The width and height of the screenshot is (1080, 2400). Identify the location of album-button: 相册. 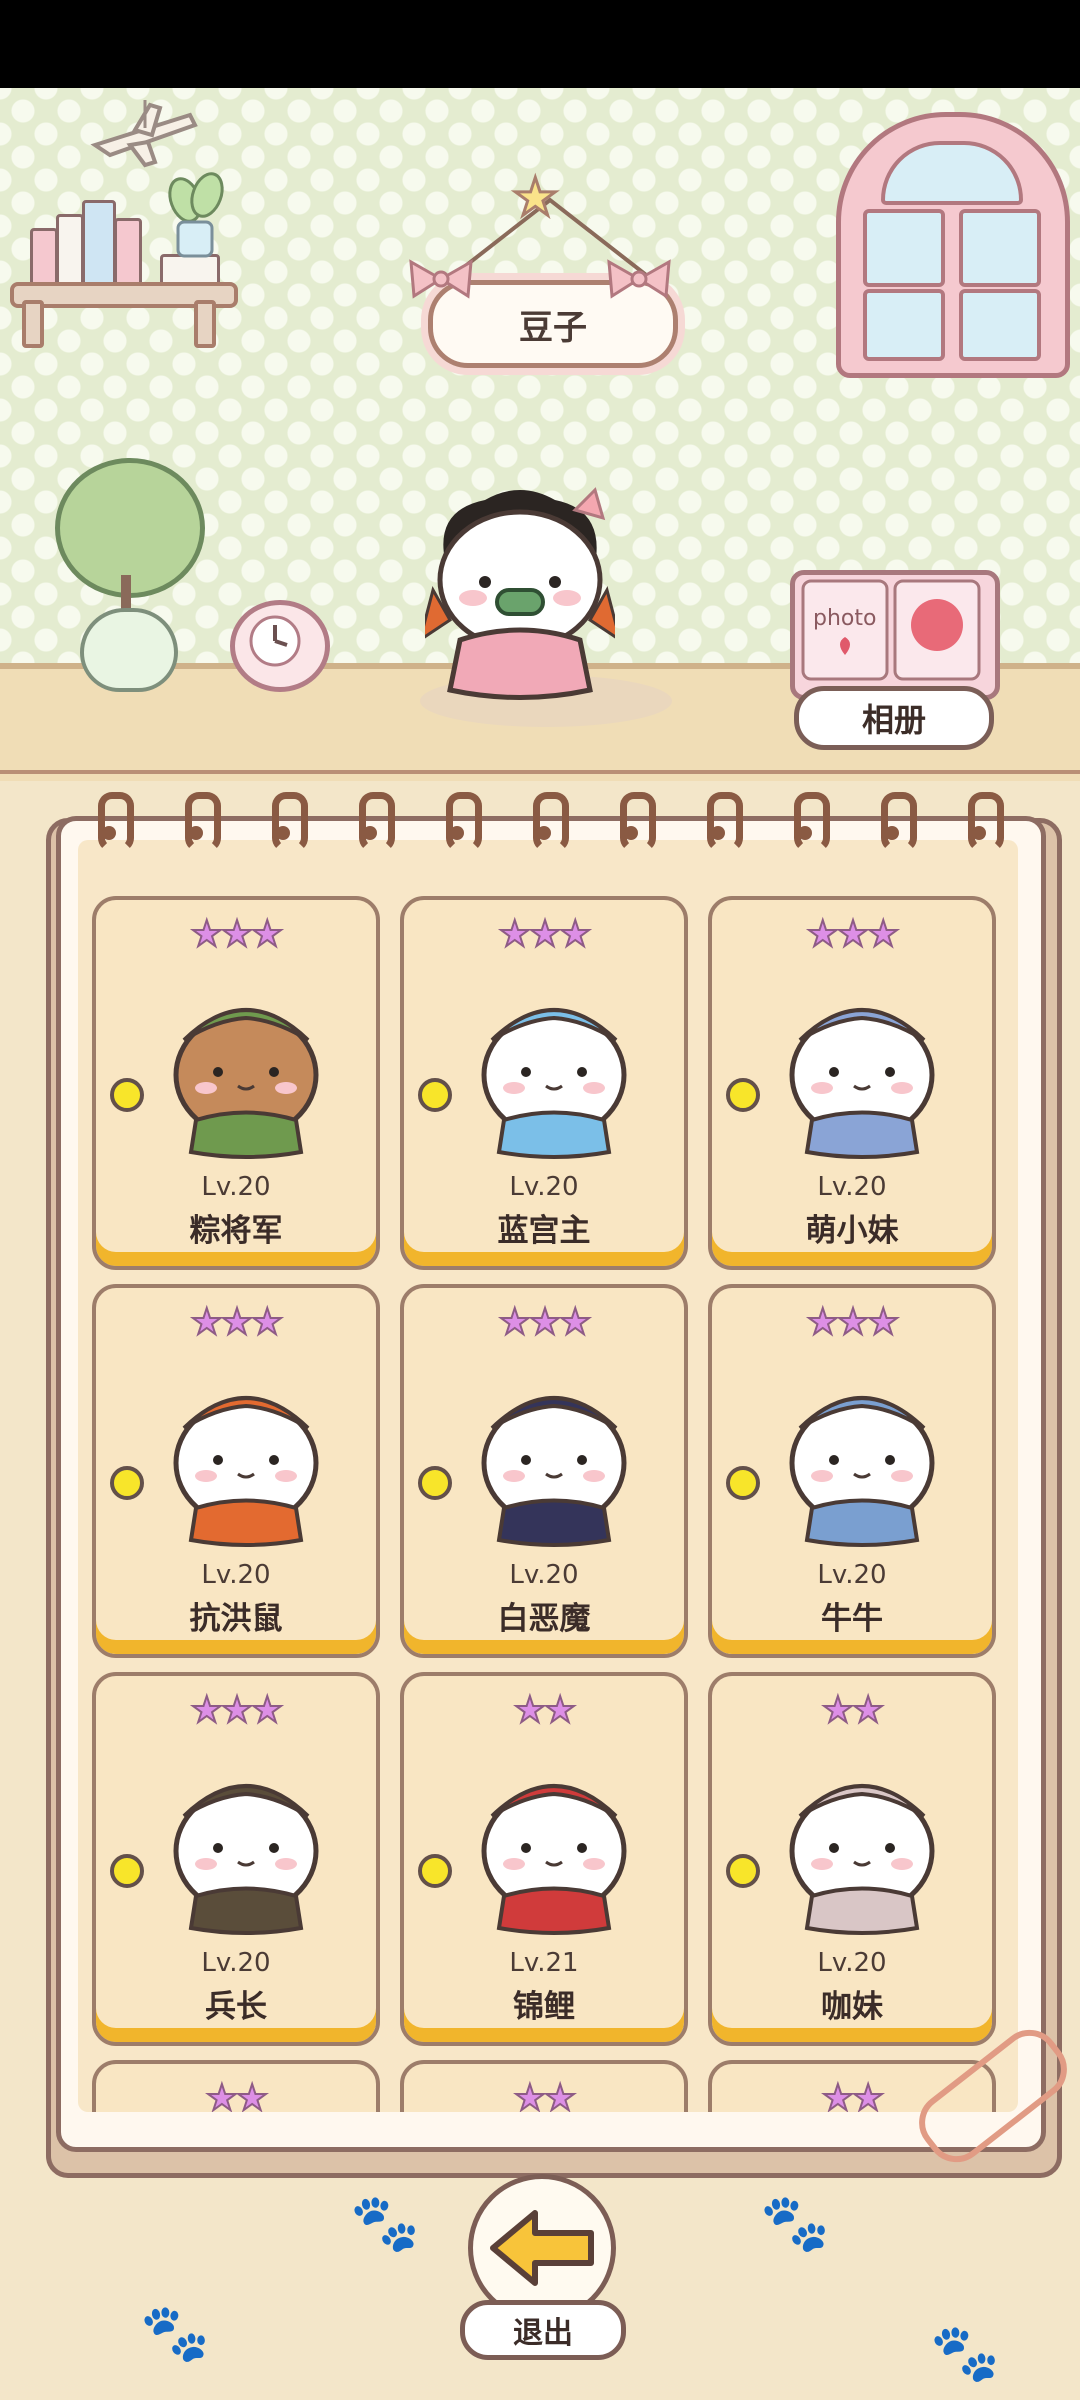
(894, 718).